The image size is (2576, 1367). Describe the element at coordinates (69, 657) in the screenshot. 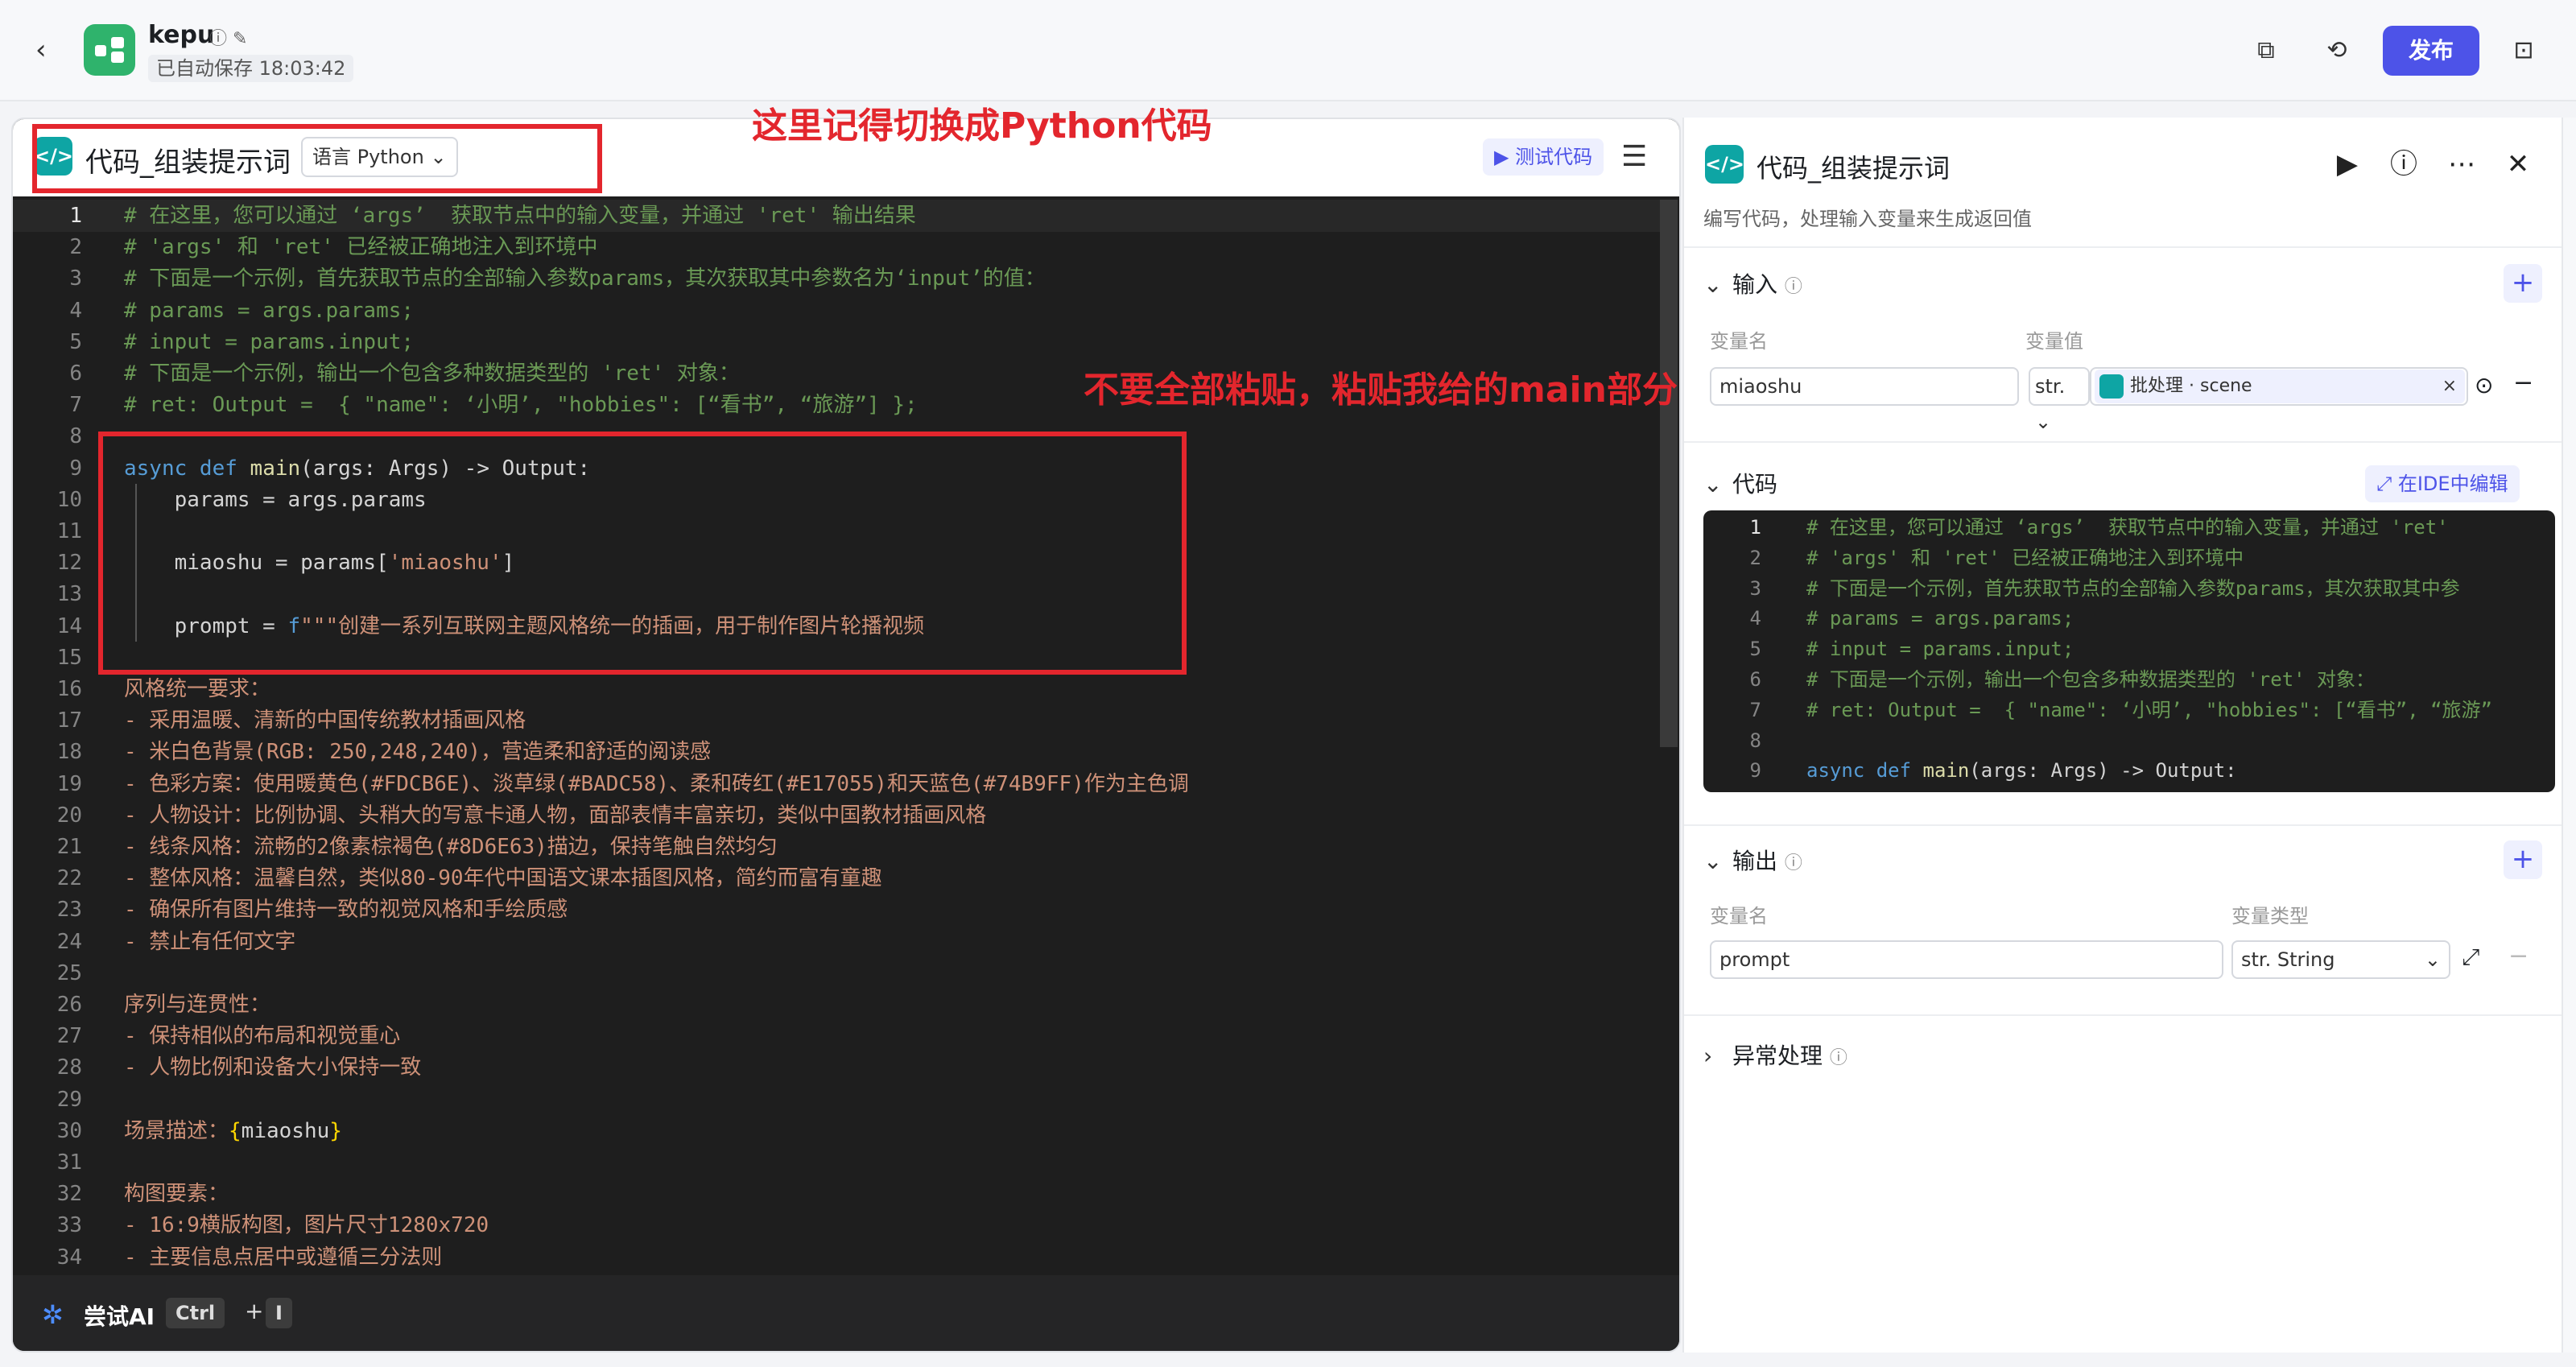

I see `line-number: 15` at that location.